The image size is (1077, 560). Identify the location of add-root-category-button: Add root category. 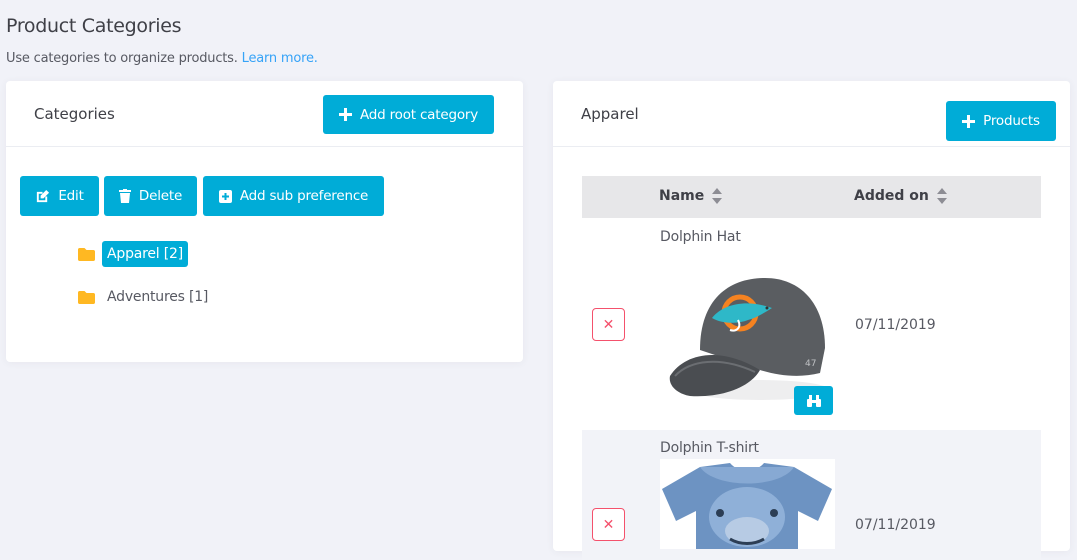
(408, 114).